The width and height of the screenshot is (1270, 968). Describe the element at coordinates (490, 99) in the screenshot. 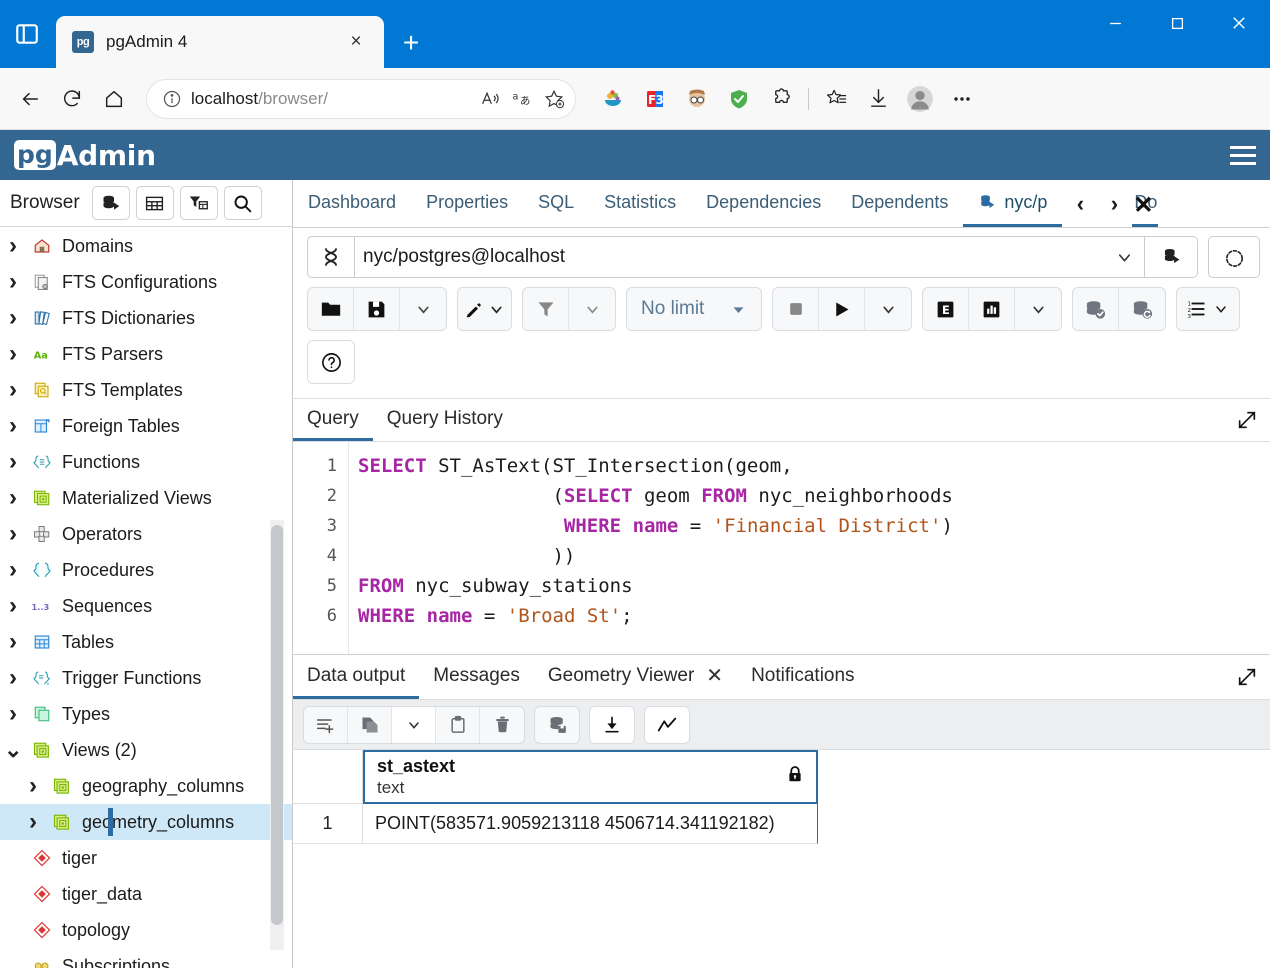

I see `read-aloud-icon` at that location.